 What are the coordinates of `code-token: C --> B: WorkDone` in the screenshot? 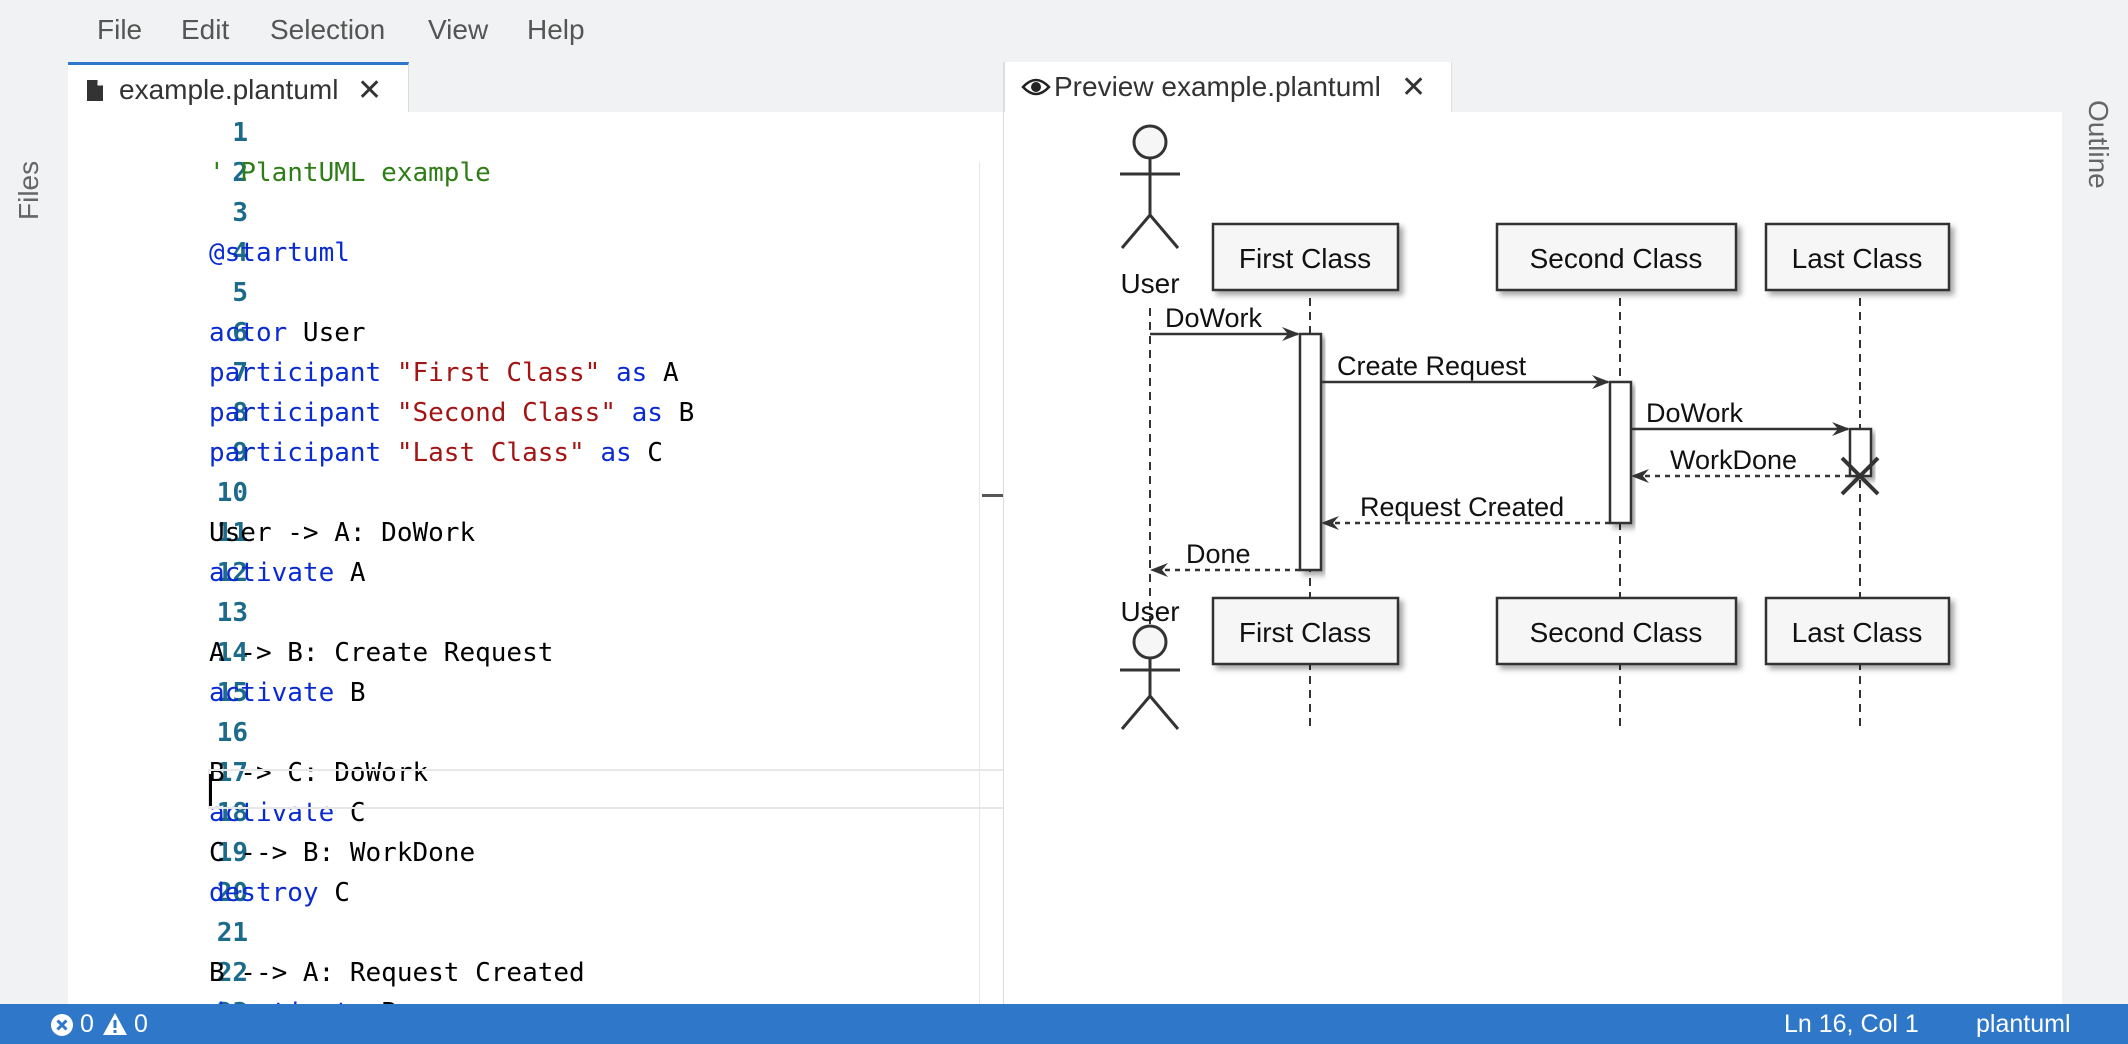 It's located at (342, 853).